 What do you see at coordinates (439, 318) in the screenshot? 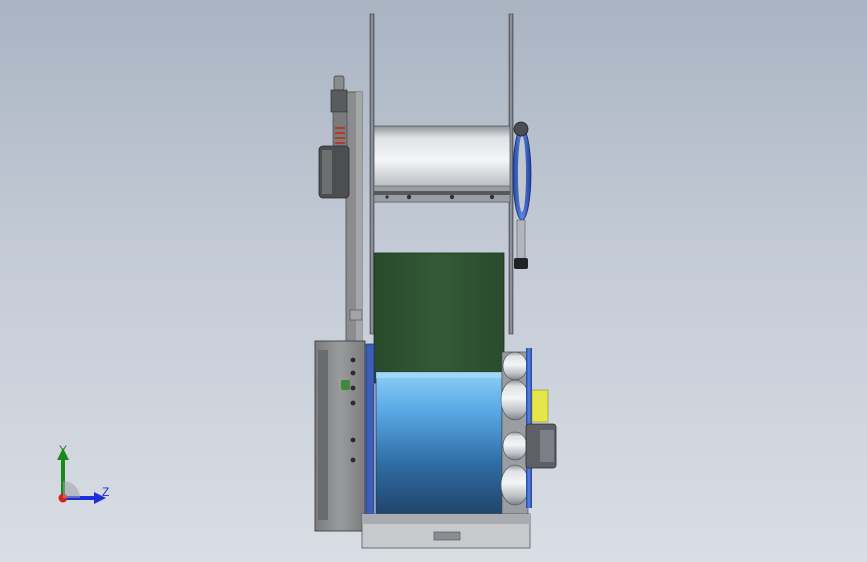
I see `abrasive-belt` at bounding box center [439, 318].